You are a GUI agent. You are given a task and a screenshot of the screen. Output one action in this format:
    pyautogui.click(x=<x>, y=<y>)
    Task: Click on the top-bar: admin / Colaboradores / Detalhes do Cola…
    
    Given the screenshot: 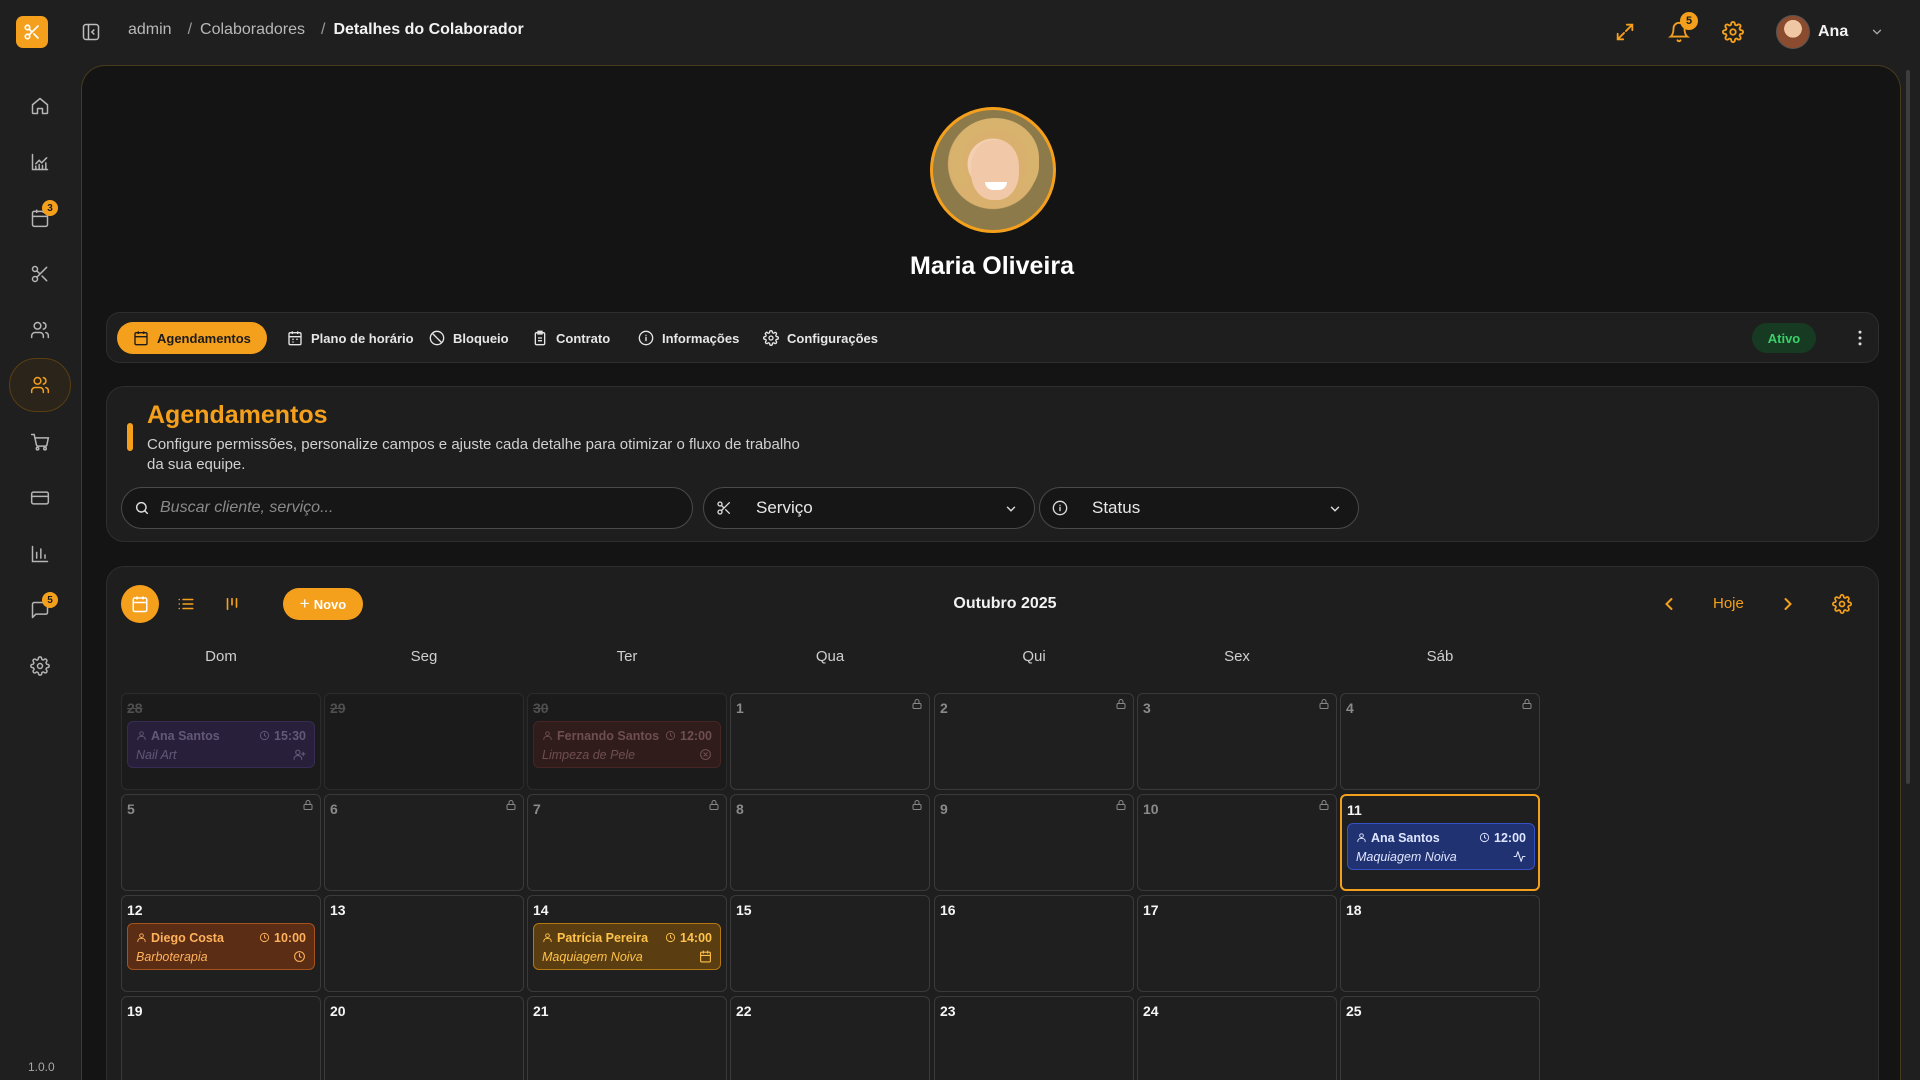 What is the action you would take?
    pyautogui.click(x=960, y=32)
    